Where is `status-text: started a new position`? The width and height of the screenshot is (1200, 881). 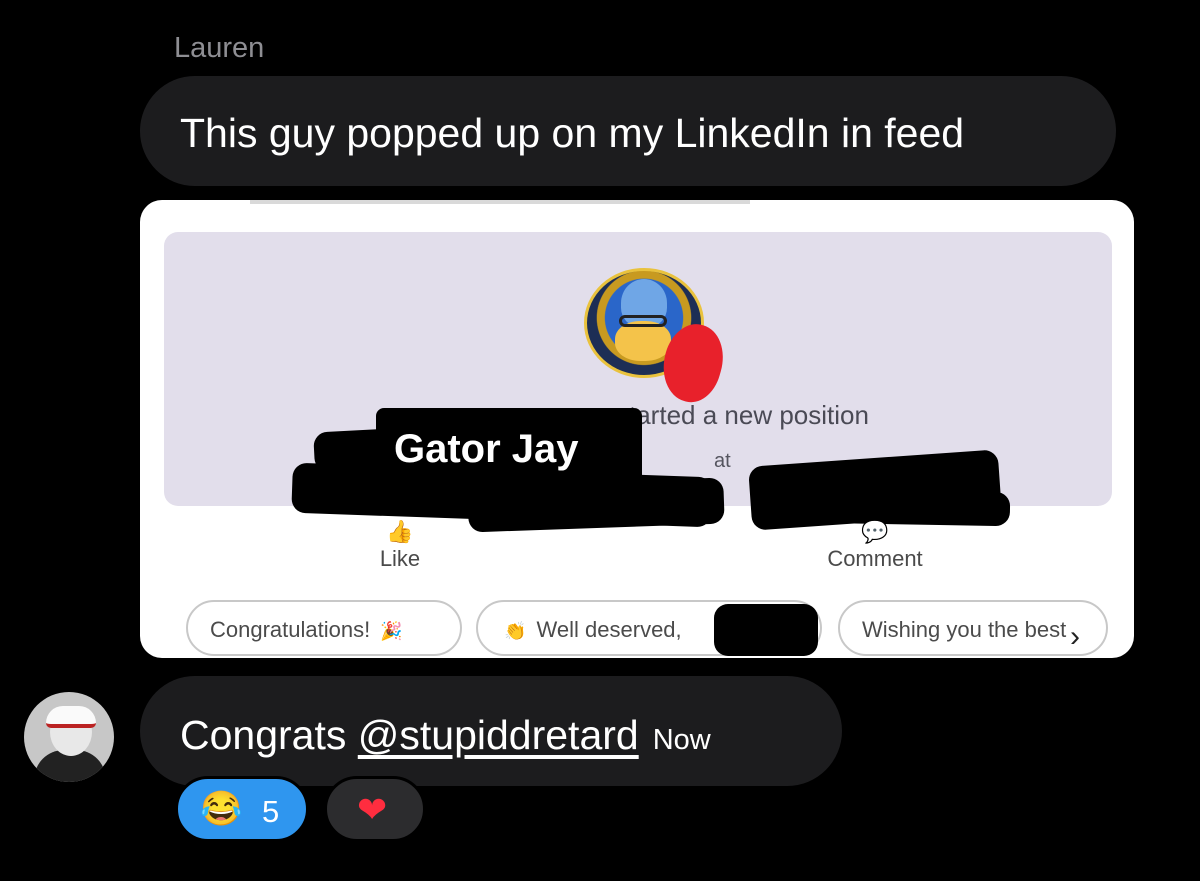 status-text: started a new position is located at coordinates (742, 415).